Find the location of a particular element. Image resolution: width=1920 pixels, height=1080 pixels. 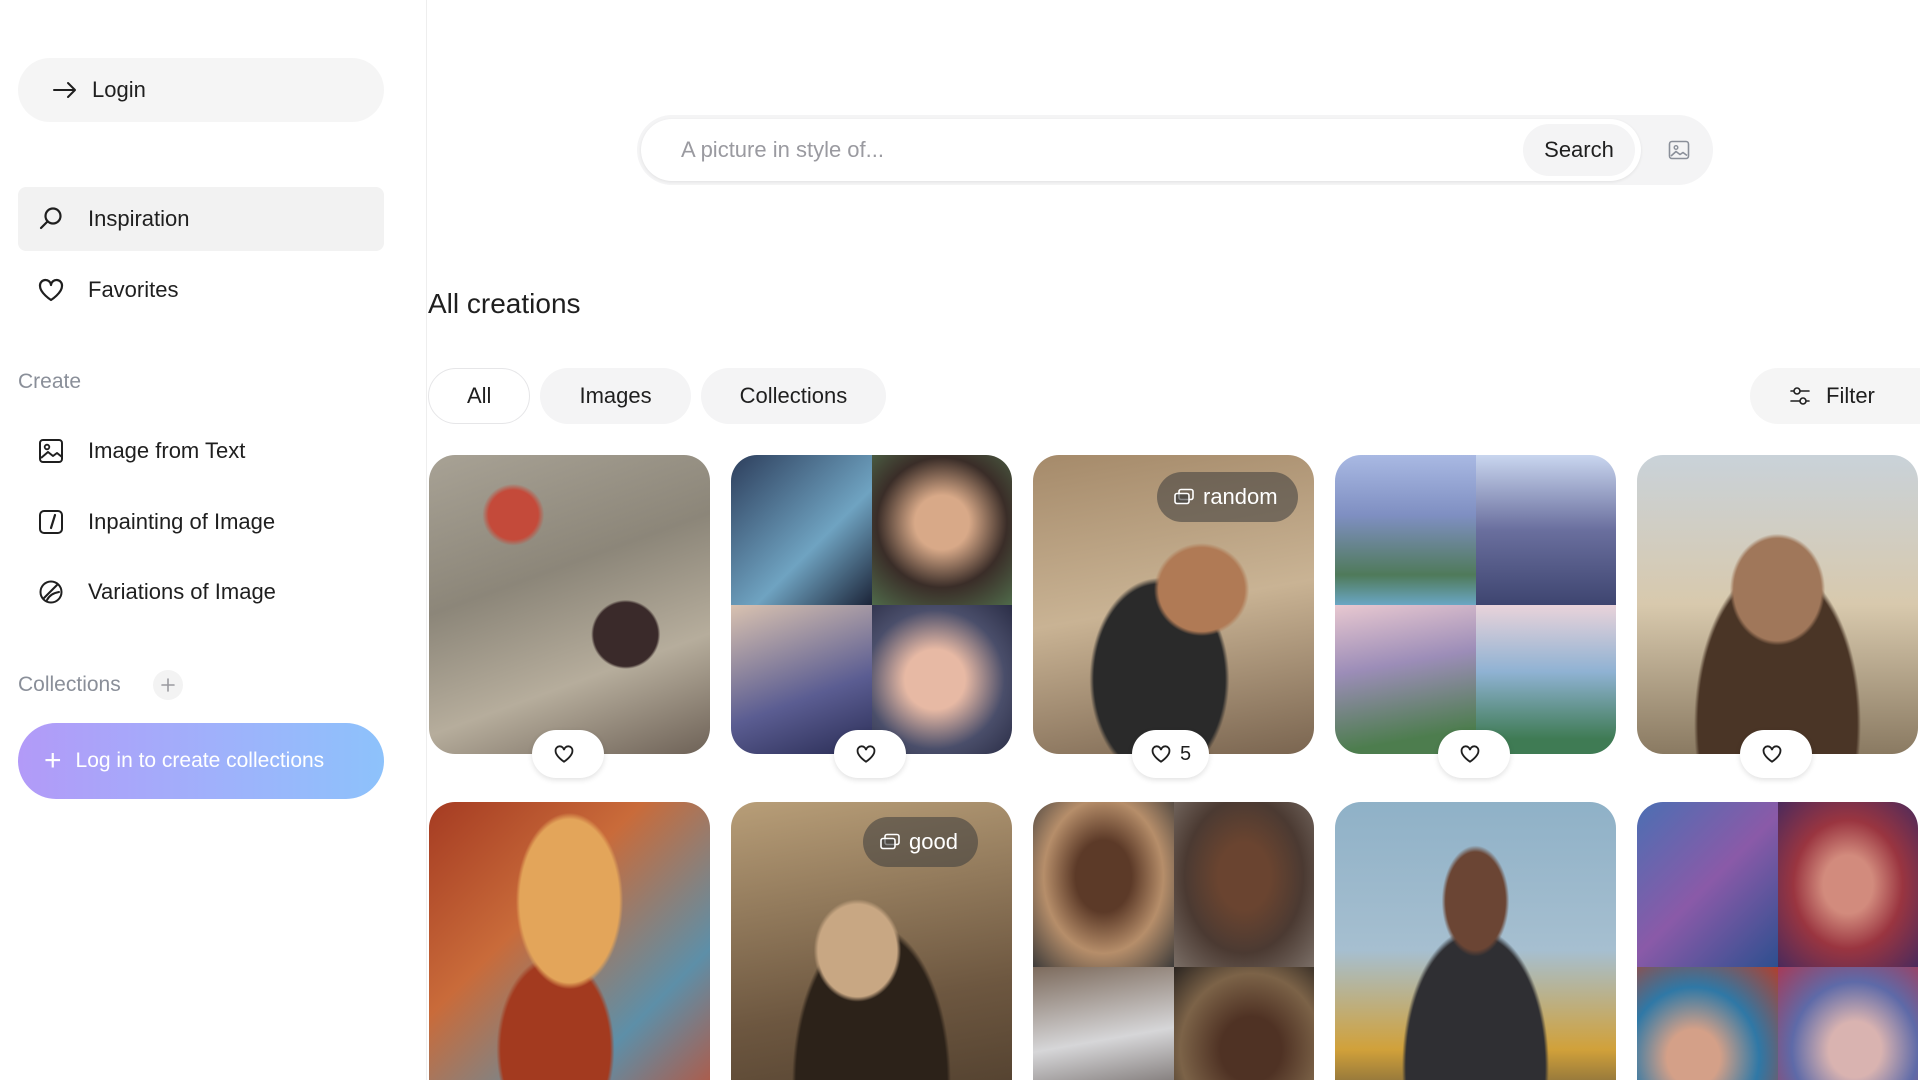

sidebar-item-label: Variations of Image is located at coordinates (182, 591).